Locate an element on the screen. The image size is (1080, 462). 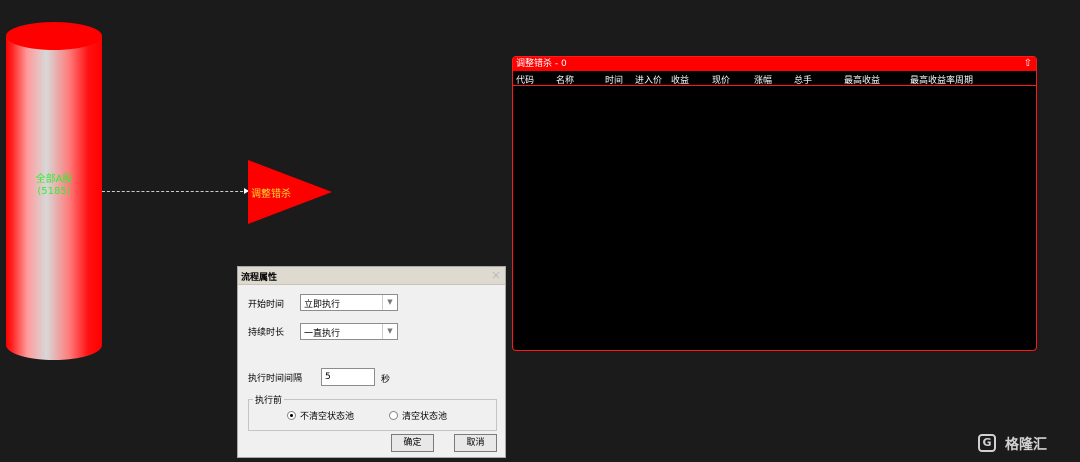
radio-keep-pool is located at coordinates (291, 415).